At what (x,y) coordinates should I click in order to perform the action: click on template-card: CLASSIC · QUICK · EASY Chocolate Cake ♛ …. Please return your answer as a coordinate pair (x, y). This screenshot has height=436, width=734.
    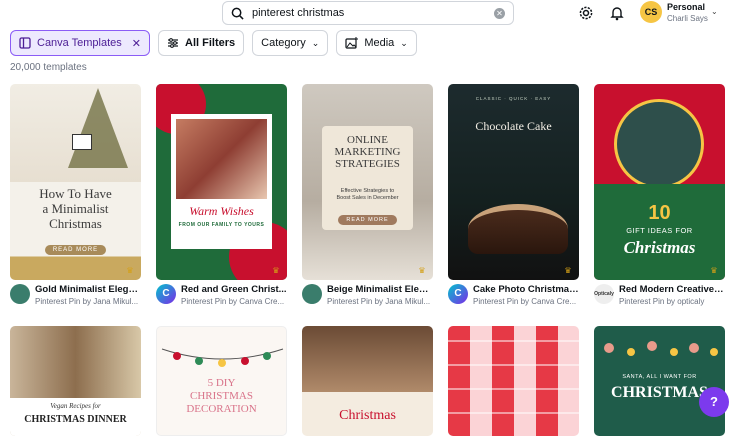
    Looking at the image, I should click on (513, 198).